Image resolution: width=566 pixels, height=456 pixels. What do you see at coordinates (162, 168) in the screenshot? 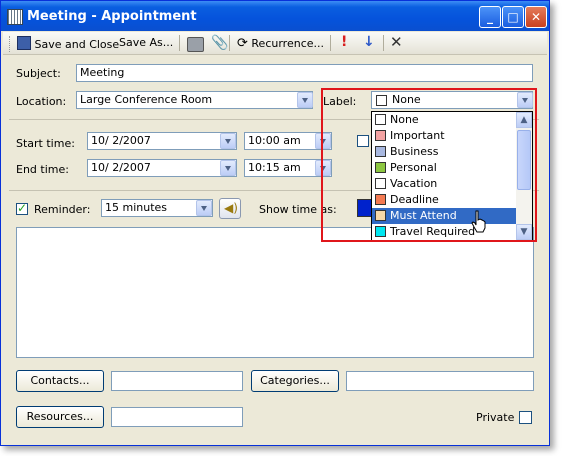
I see `end-date-input: 10/ 2/2007` at bounding box center [162, 168].